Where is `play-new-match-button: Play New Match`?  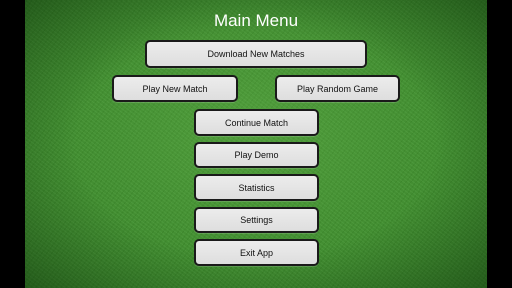 play-new-match-button: Play New Match is located at coordinates (175, 88).